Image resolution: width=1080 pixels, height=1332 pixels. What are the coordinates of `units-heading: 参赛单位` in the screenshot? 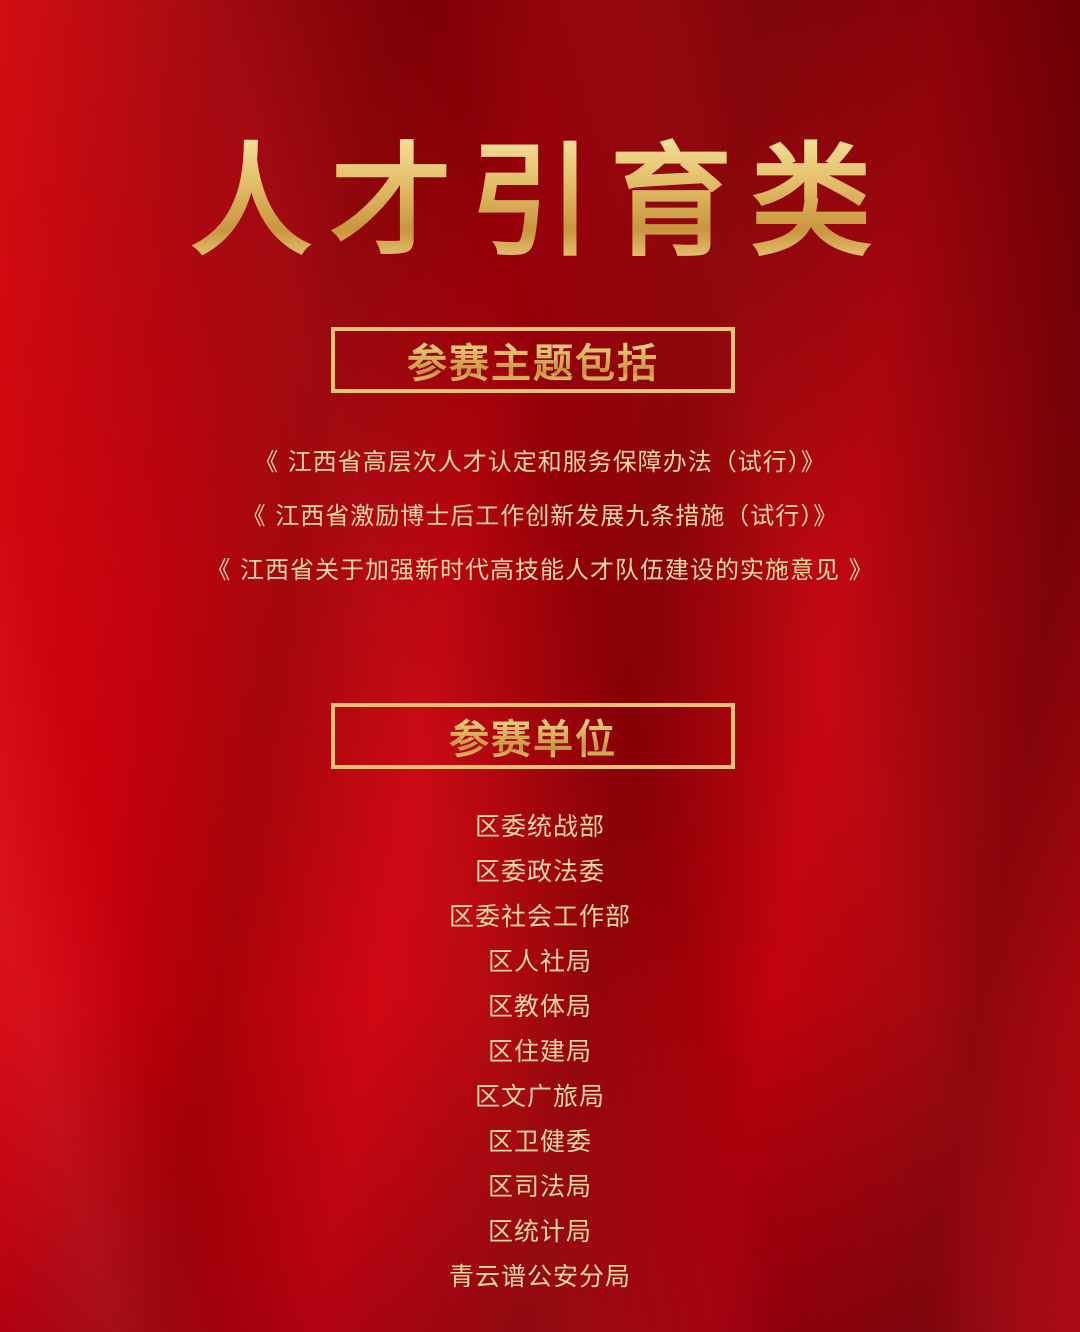 It's located at (533, 736).